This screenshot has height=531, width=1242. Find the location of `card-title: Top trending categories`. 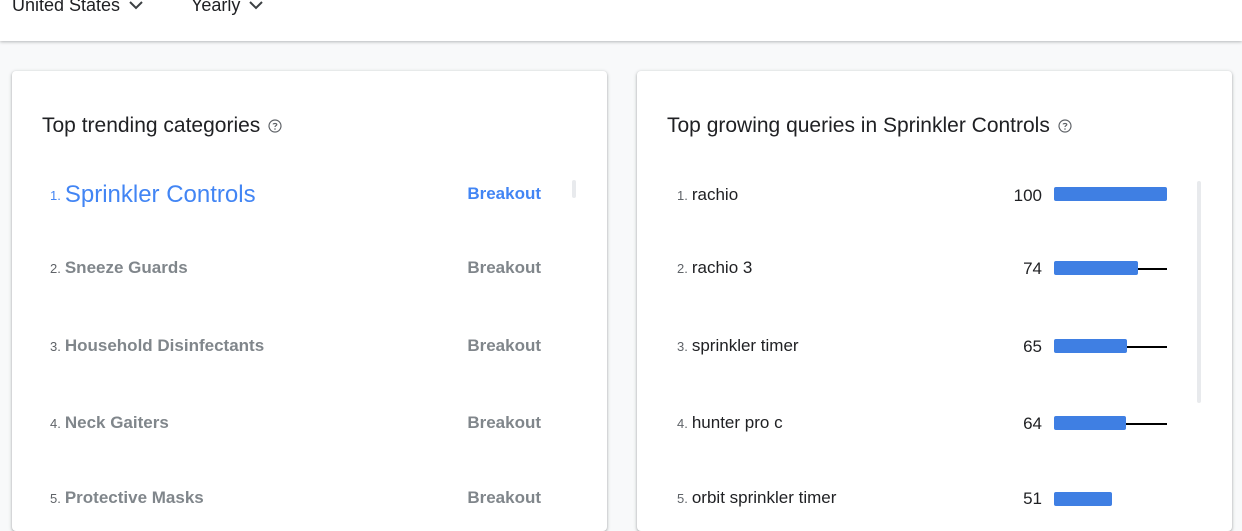

card-title: Top trending categories is located at coordinates (162, 126).